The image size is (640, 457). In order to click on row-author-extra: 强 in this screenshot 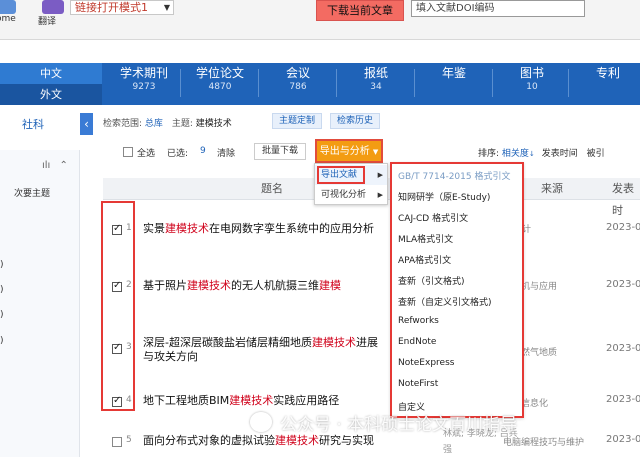, I will do `click(448, 450)`.